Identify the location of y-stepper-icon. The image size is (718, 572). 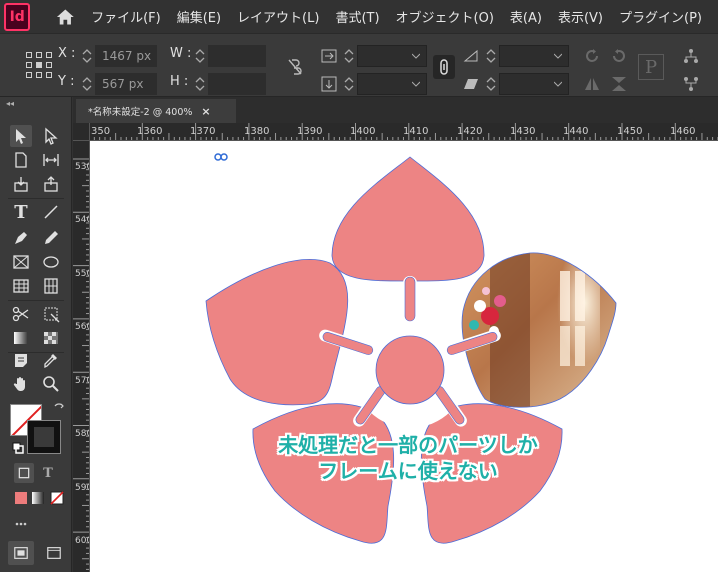
(87, 84).